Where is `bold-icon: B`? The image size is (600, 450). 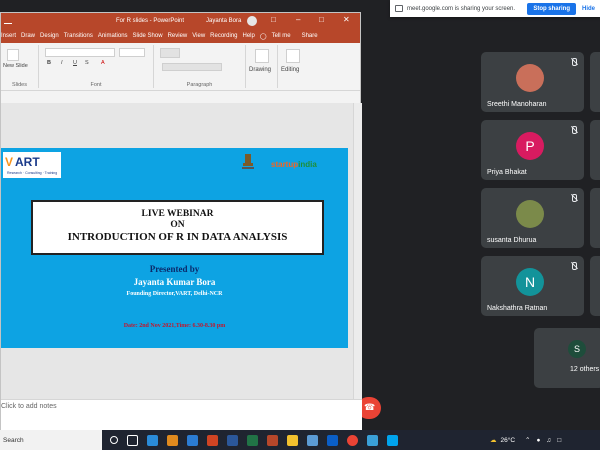
bold-icon: B is located at coordinates (49, 63).